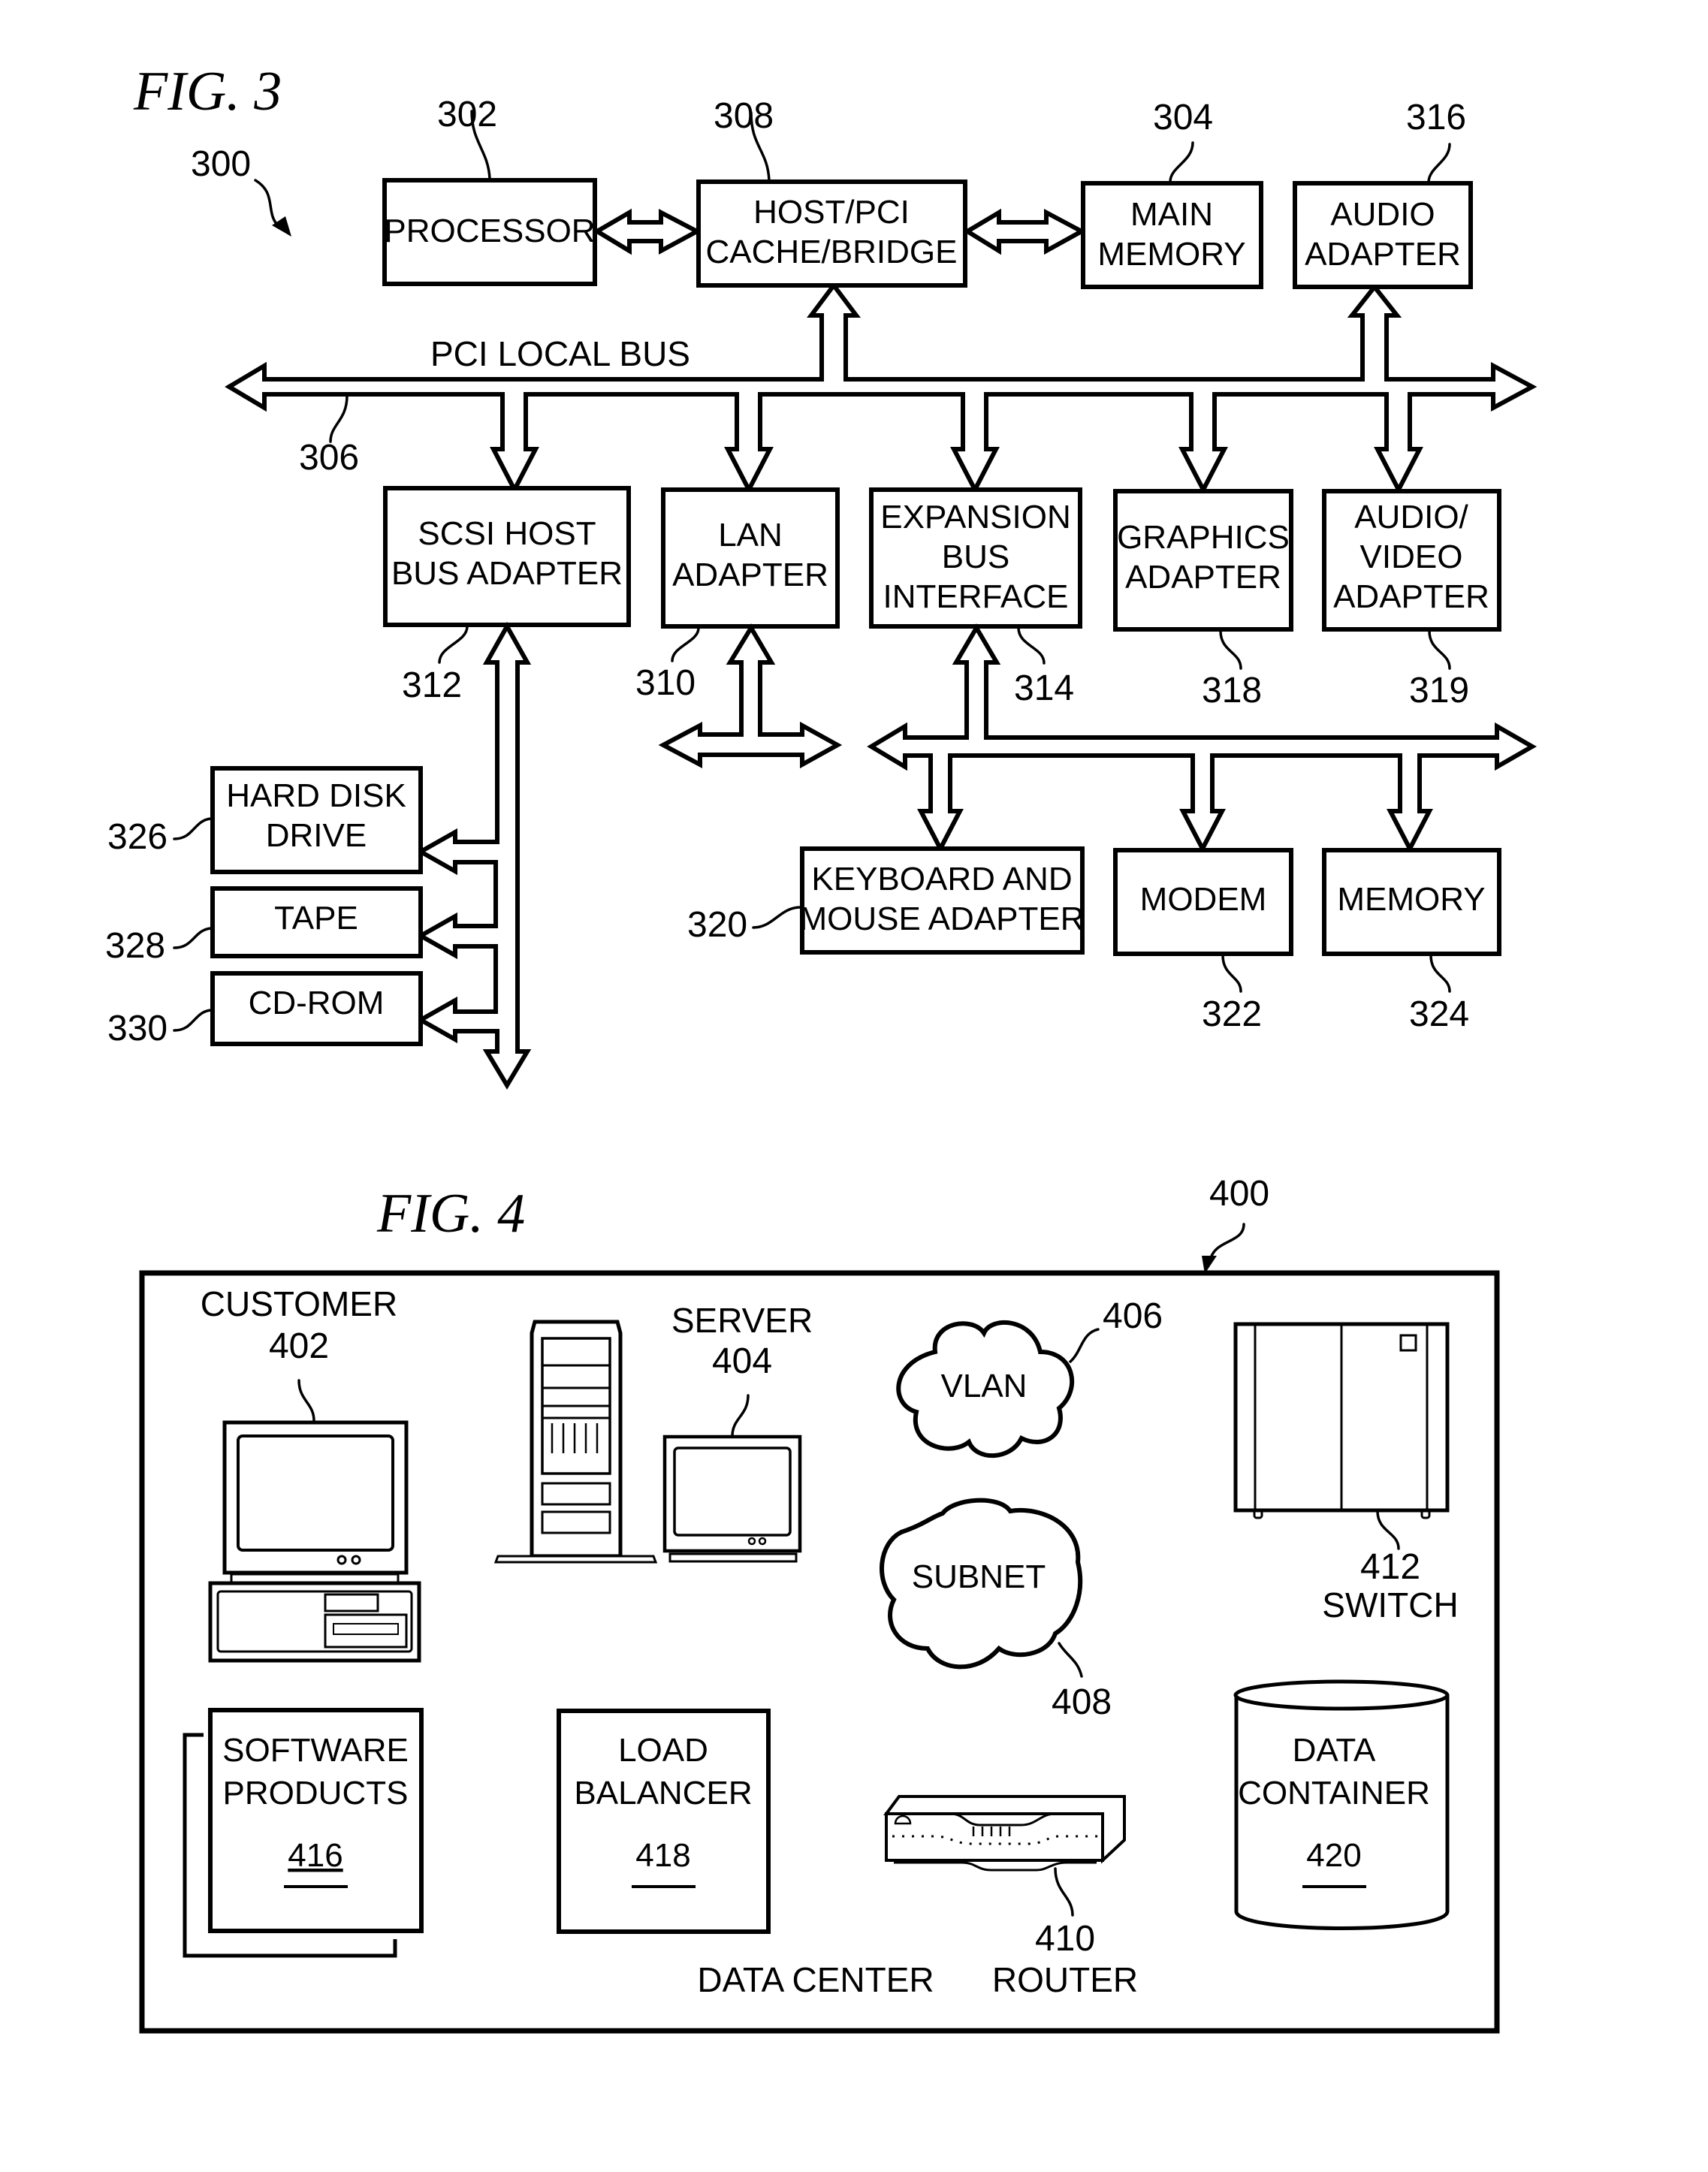  What do you see at coordinates (268, 203) in the screenshot?
I see `ref-300-leader` at bounding box center [268, 203].